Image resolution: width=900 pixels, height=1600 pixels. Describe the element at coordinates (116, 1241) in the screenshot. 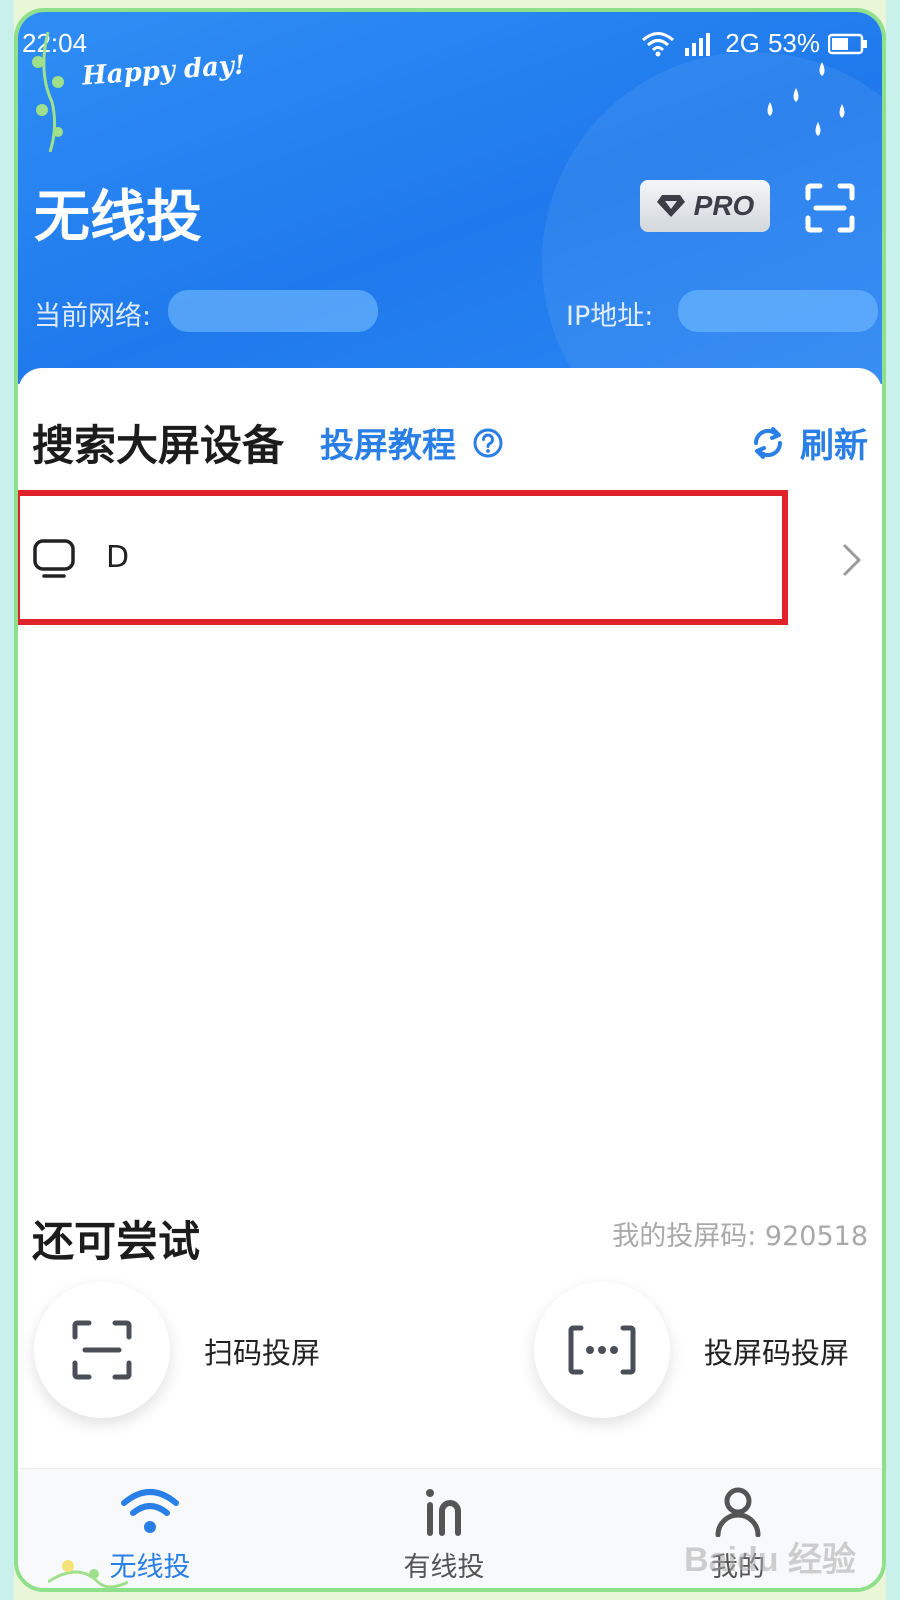

I see `try-more-title: 还可尝试` at that location.